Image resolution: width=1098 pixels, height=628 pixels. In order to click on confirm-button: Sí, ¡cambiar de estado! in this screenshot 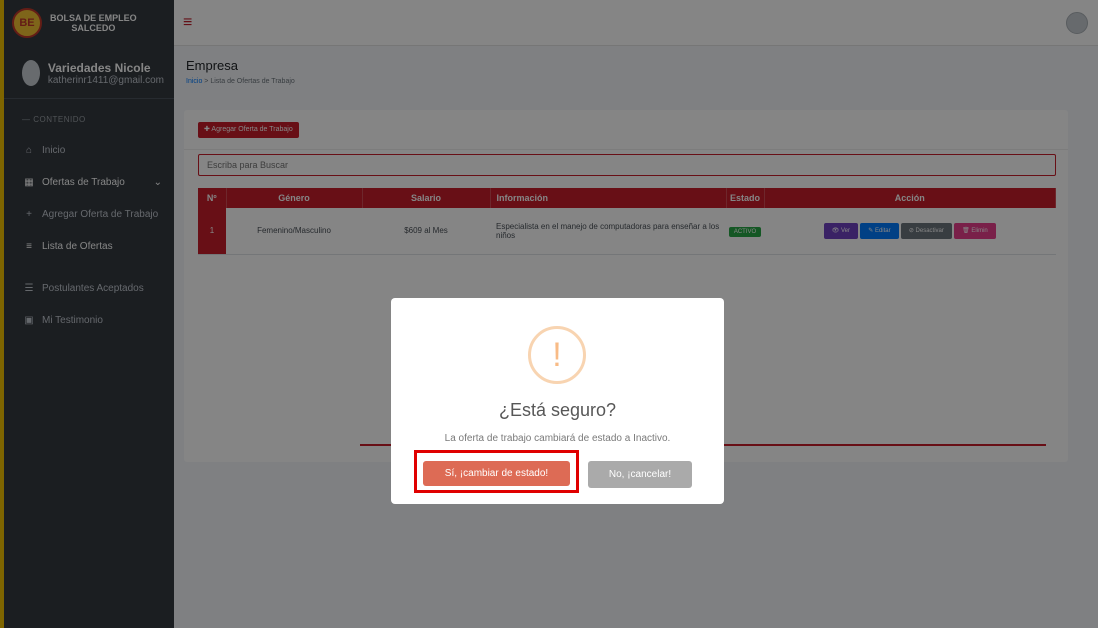, I will do `click(496, 473)`.